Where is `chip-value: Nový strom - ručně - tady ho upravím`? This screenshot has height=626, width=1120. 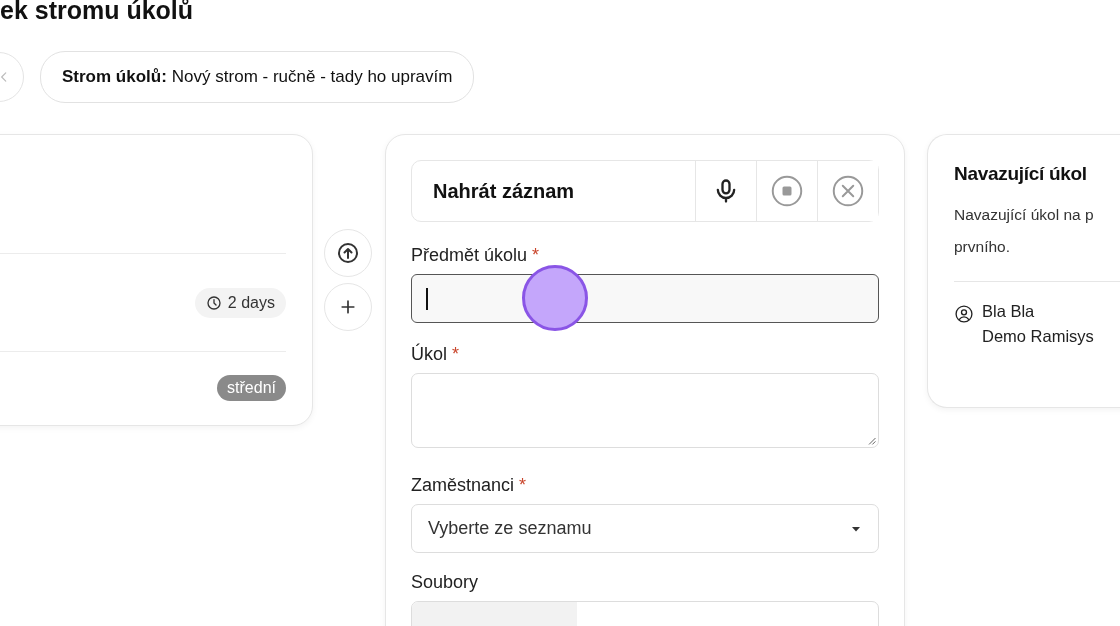 chip-value: Nový strom - ručně - tady ho upravím is located at coordinates (312, 77).